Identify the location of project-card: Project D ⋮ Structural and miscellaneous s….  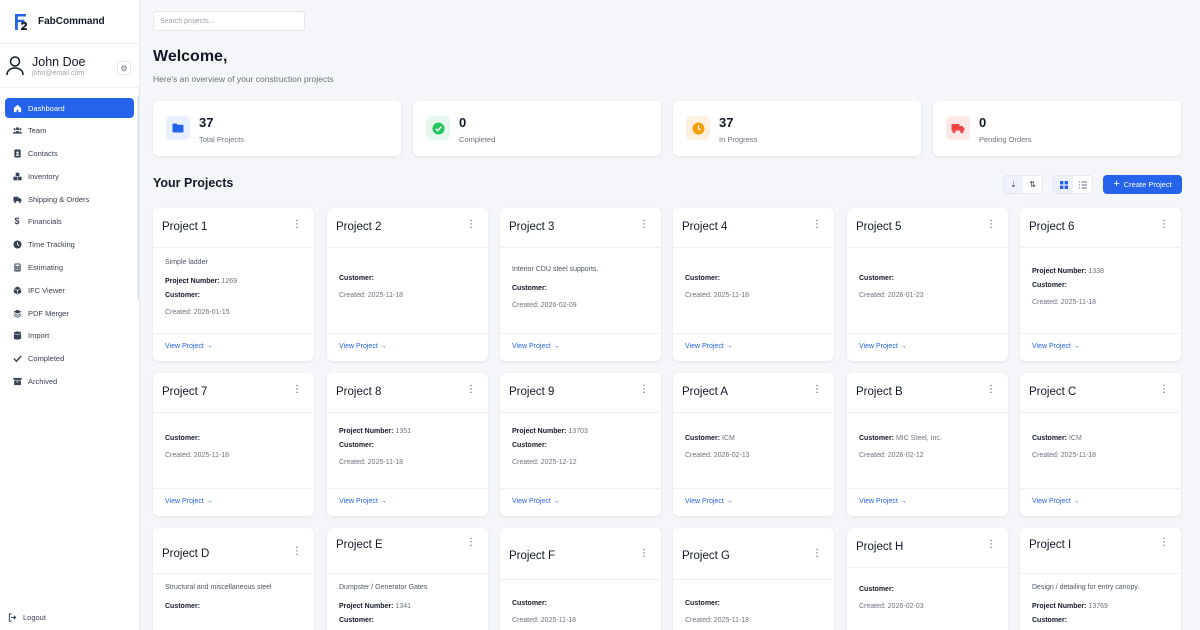
(233, 579).